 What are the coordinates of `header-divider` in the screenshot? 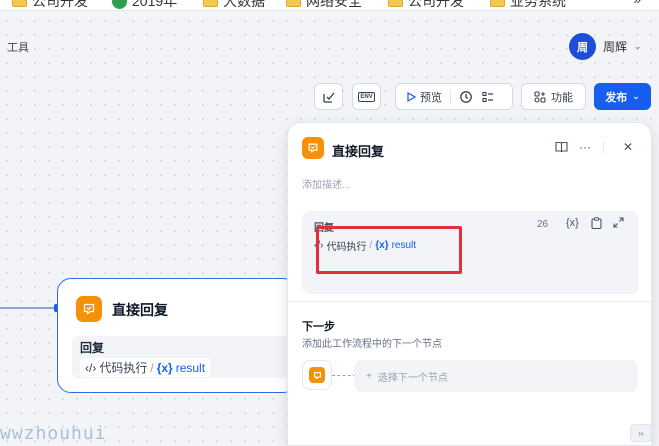 It's located at (603, 147).